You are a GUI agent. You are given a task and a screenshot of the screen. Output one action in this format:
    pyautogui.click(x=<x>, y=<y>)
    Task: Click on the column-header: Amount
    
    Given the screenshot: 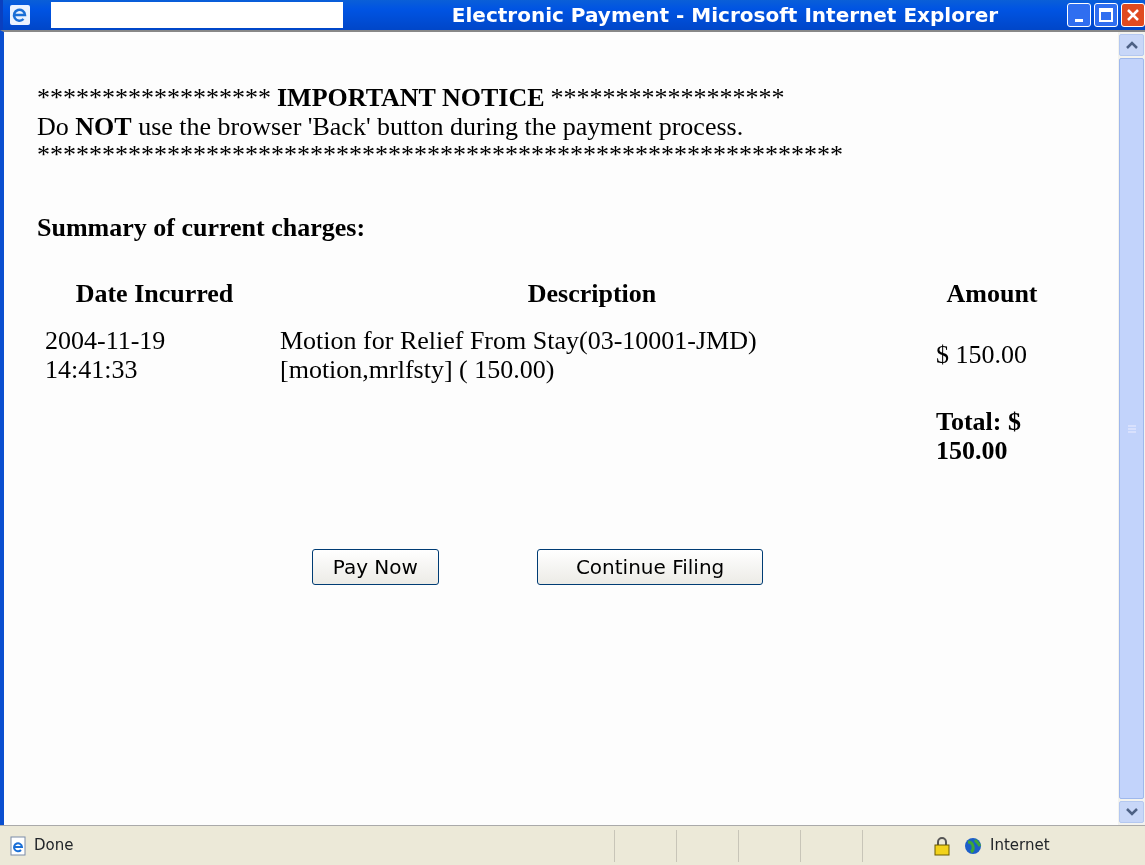 What is the action you would take?
    pyautogui.click(x=992, y=294)
    